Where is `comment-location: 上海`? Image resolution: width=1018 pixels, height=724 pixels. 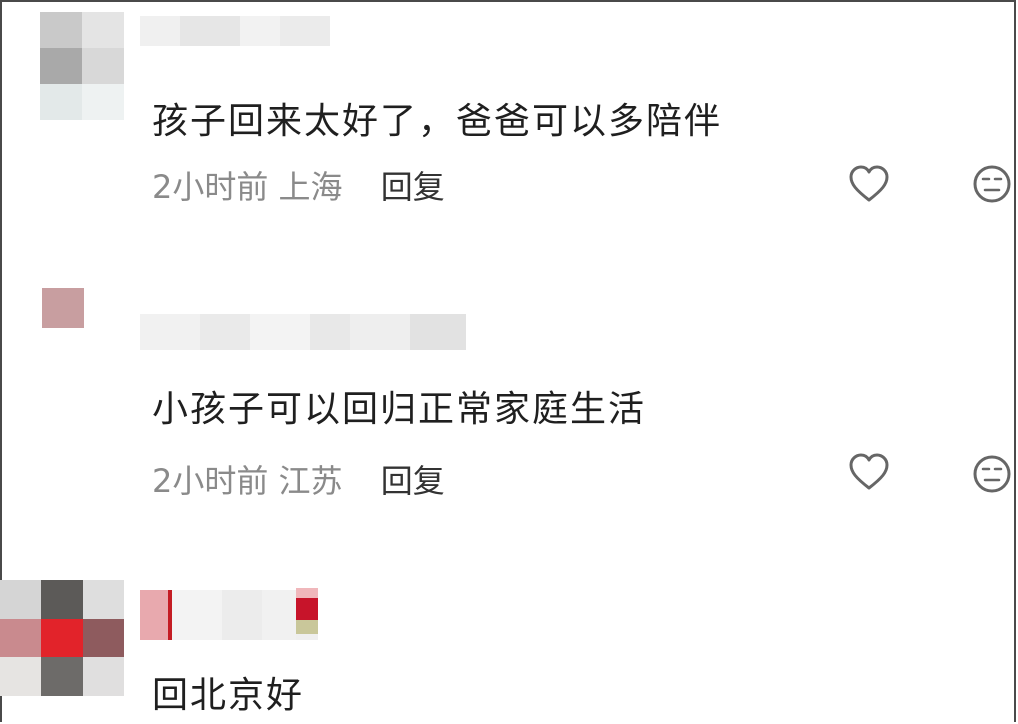 comment-location: 上海 is located at coordinates (310, 187).